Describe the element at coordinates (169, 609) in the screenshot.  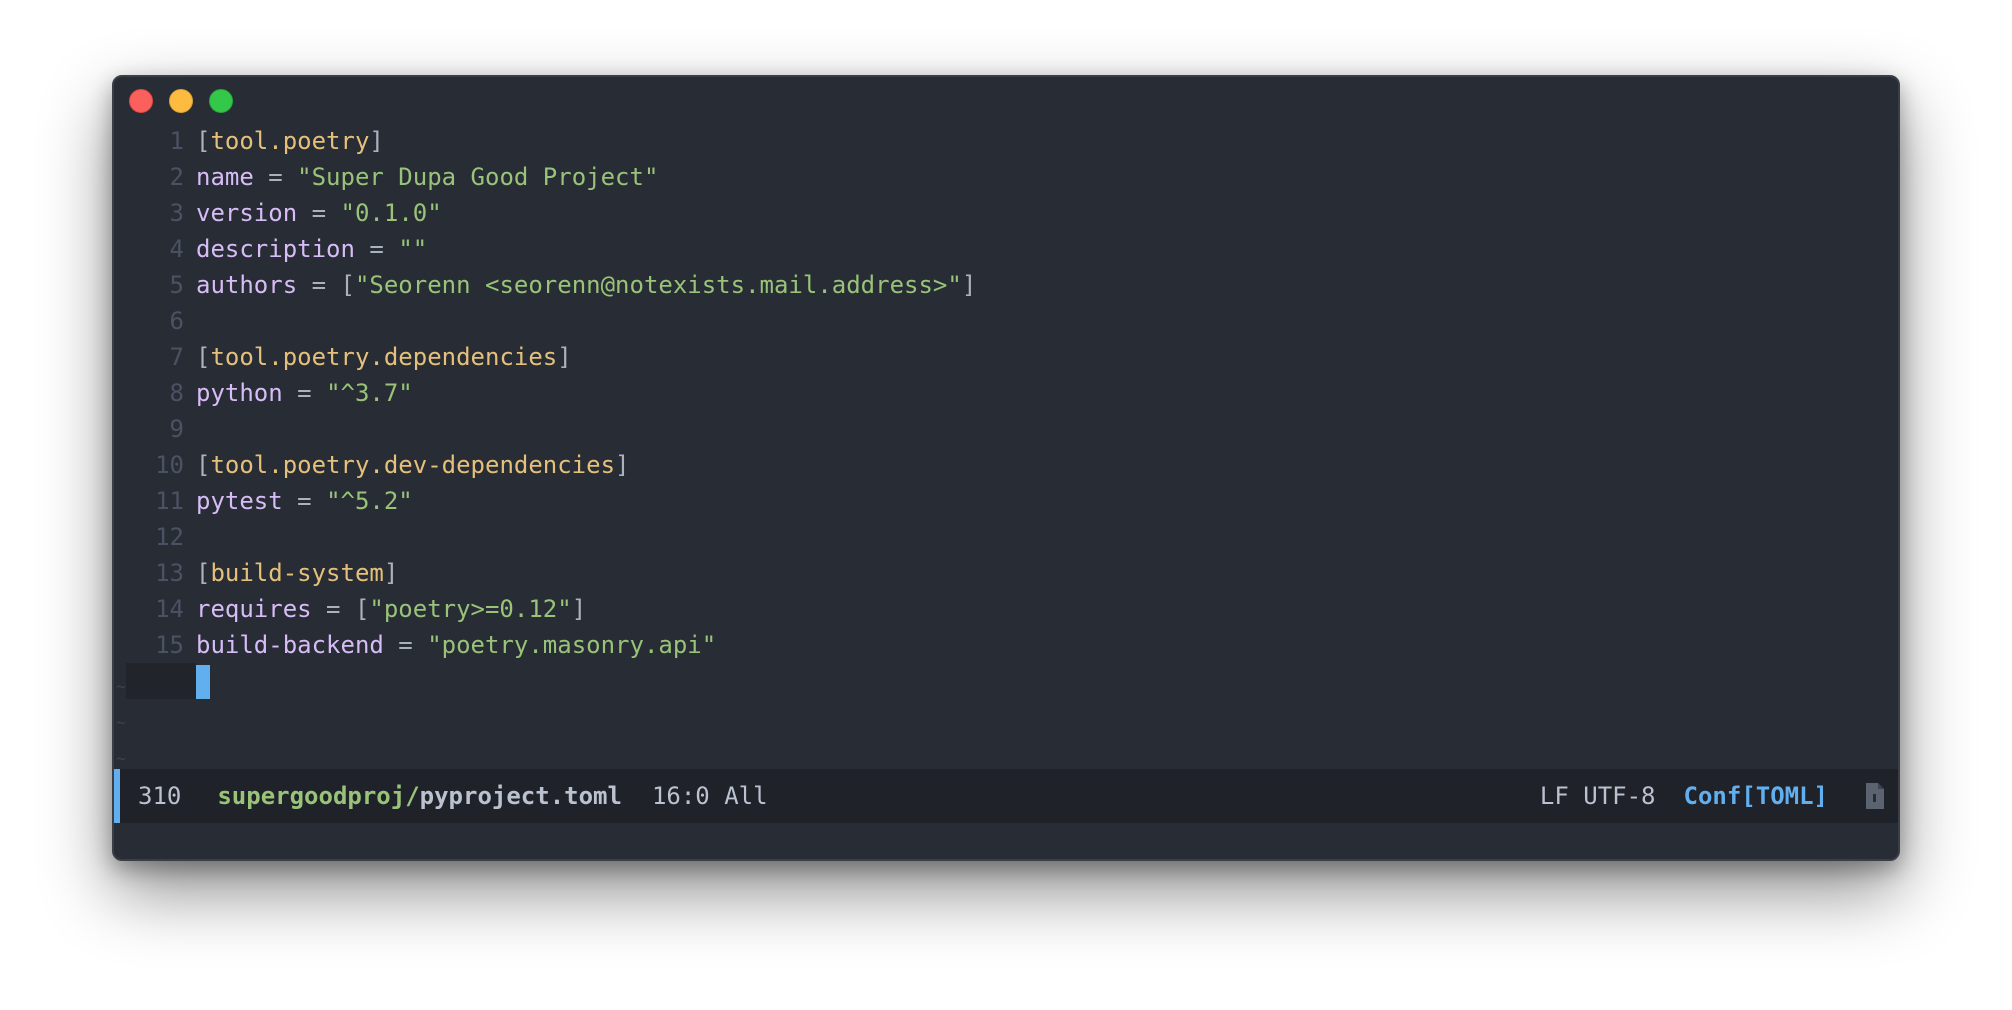
I see `line-number: 14` at that location.